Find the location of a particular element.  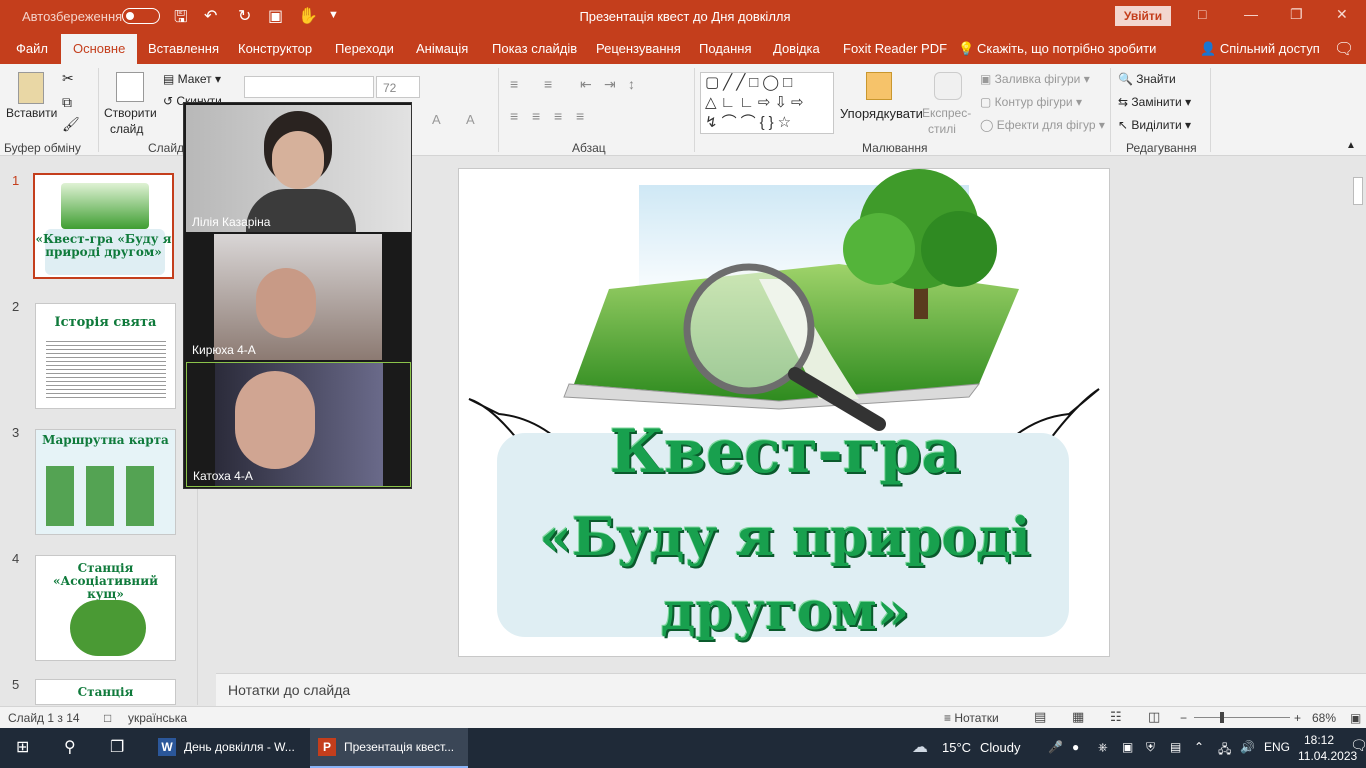

redo-icon: ↻ is located at coordinates (244, 16).